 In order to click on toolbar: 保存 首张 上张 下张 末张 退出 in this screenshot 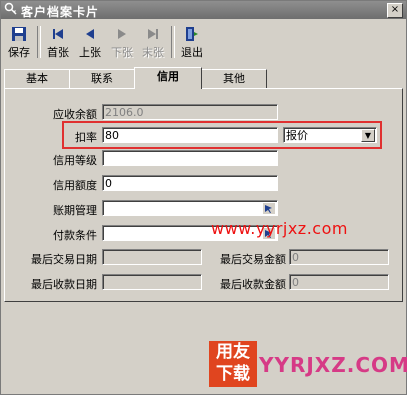, I will do `click(203, 41)`.